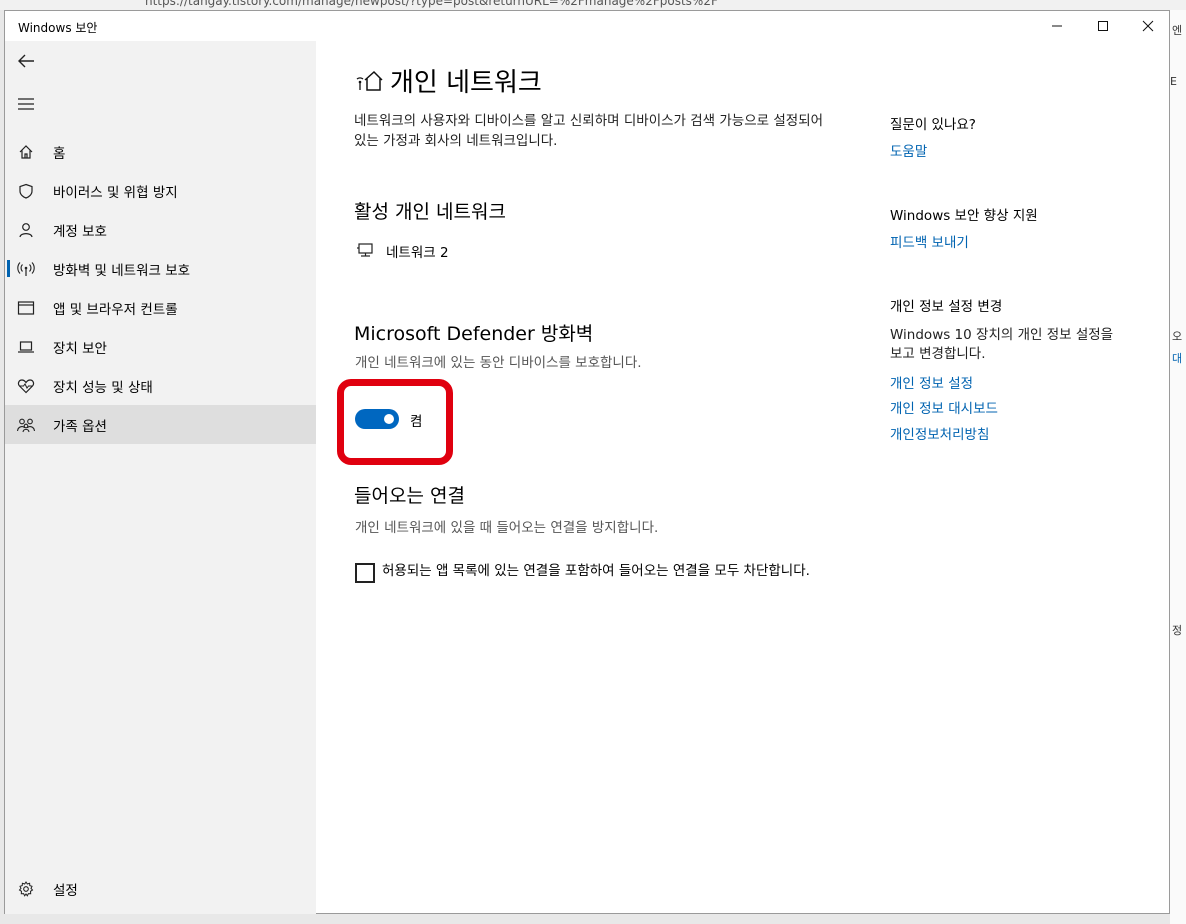 The height and width of the screenshot is (924, 1186). What do you see at coordinates (80, 348) in the screenshot?
I see `nav-label-device: 장치 보안` at bounding box center [80, 348].